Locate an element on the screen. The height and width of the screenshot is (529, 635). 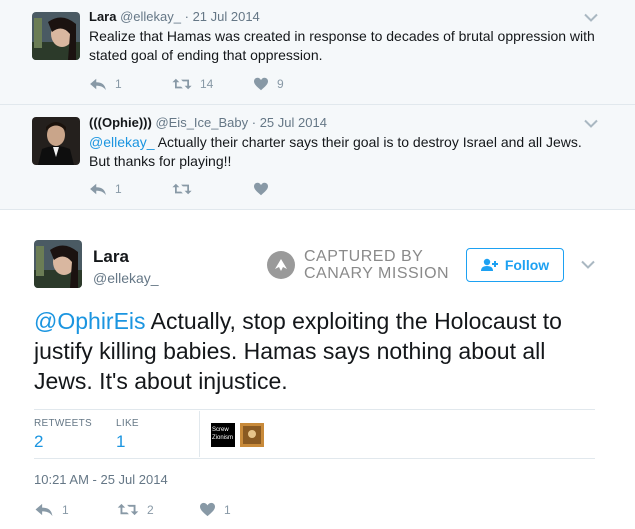
follow-label: Follow is located at coordinates (527, 265).